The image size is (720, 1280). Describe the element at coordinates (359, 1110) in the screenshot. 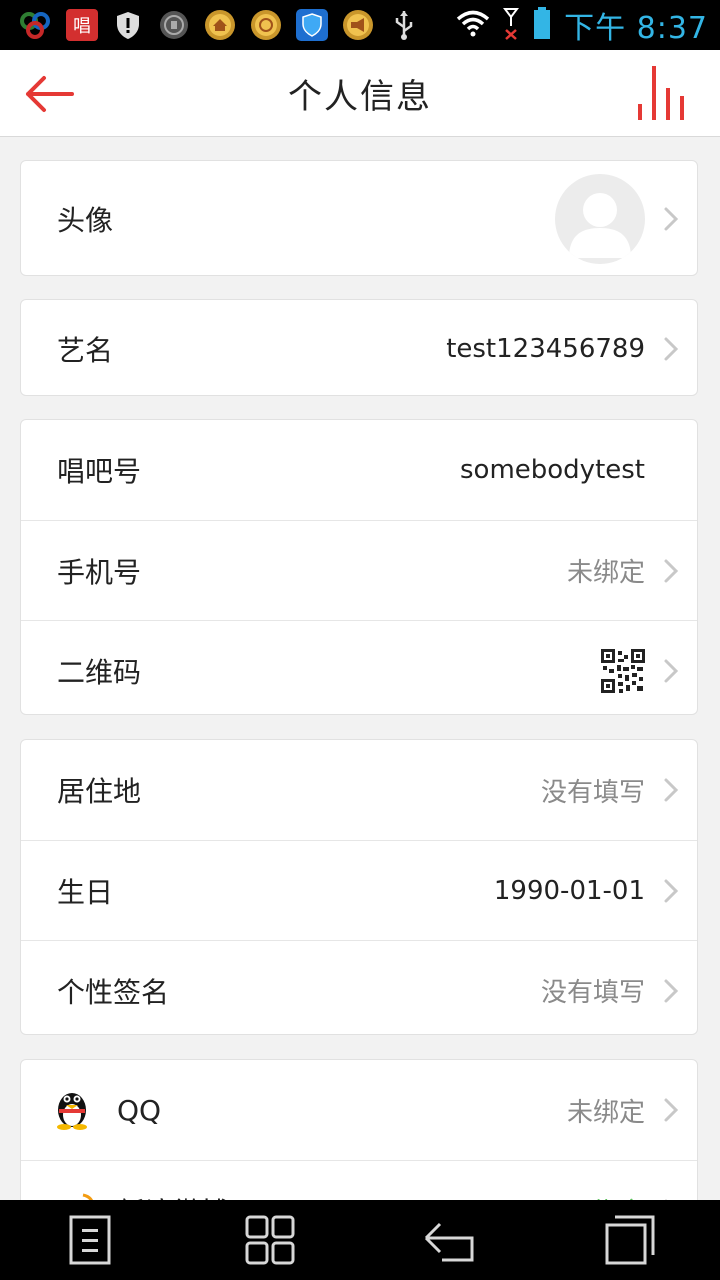

I see `qq-row: QQ 未绑定` at that location.